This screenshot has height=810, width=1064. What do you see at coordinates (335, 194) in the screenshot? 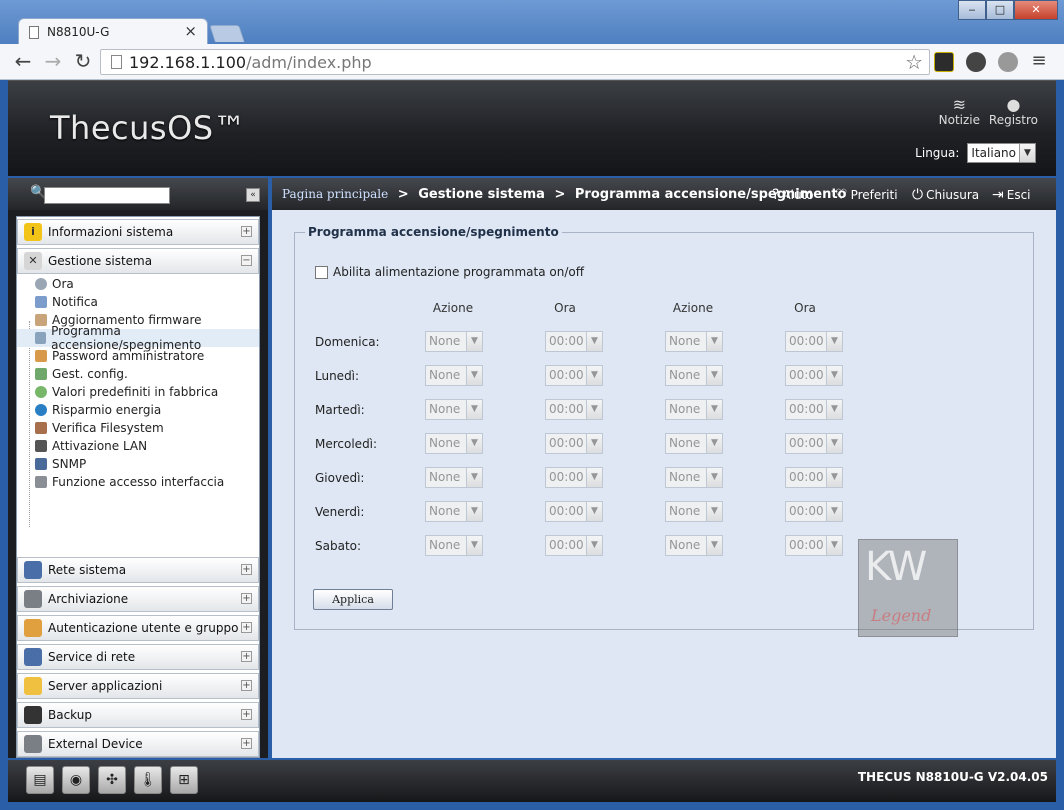
I see `breadcrumb-home-link: Pagina principale` at bounding box center [335, 194].